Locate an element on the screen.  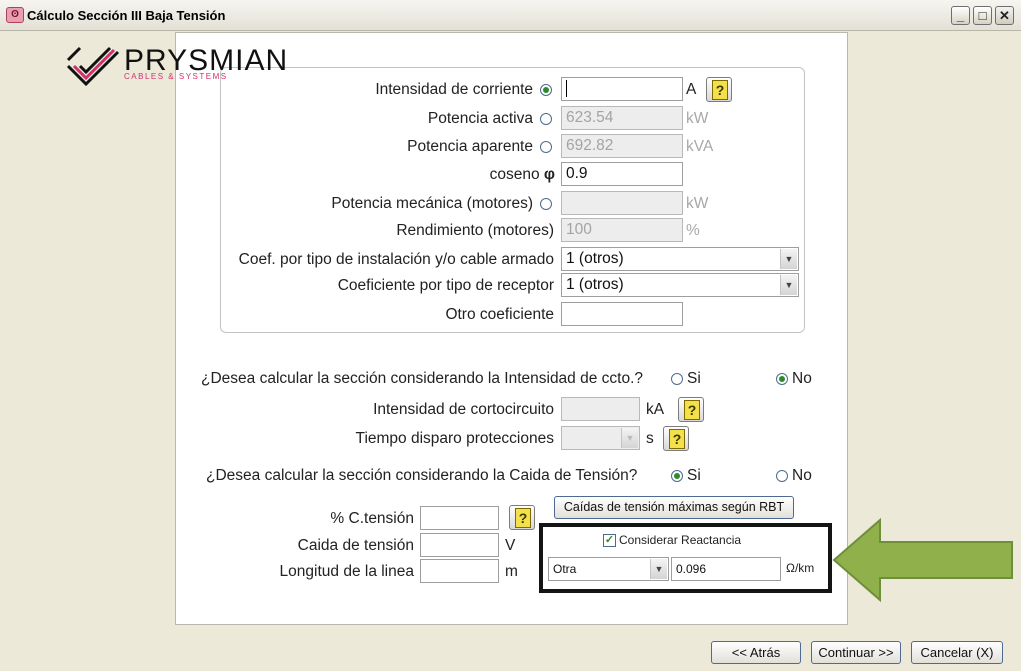
intensidad-cc-unit: kA is located at coordinates (655, 409).